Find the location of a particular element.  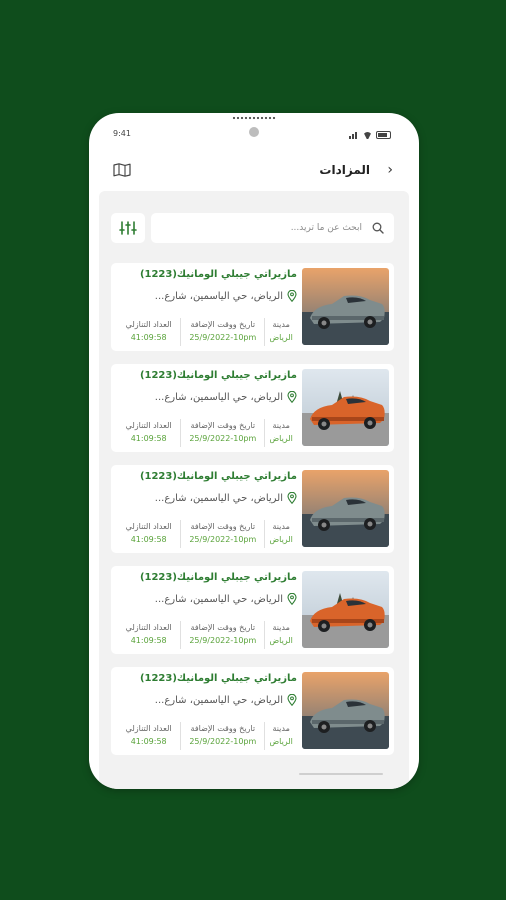

search-row is located at coordinates (254, 228).